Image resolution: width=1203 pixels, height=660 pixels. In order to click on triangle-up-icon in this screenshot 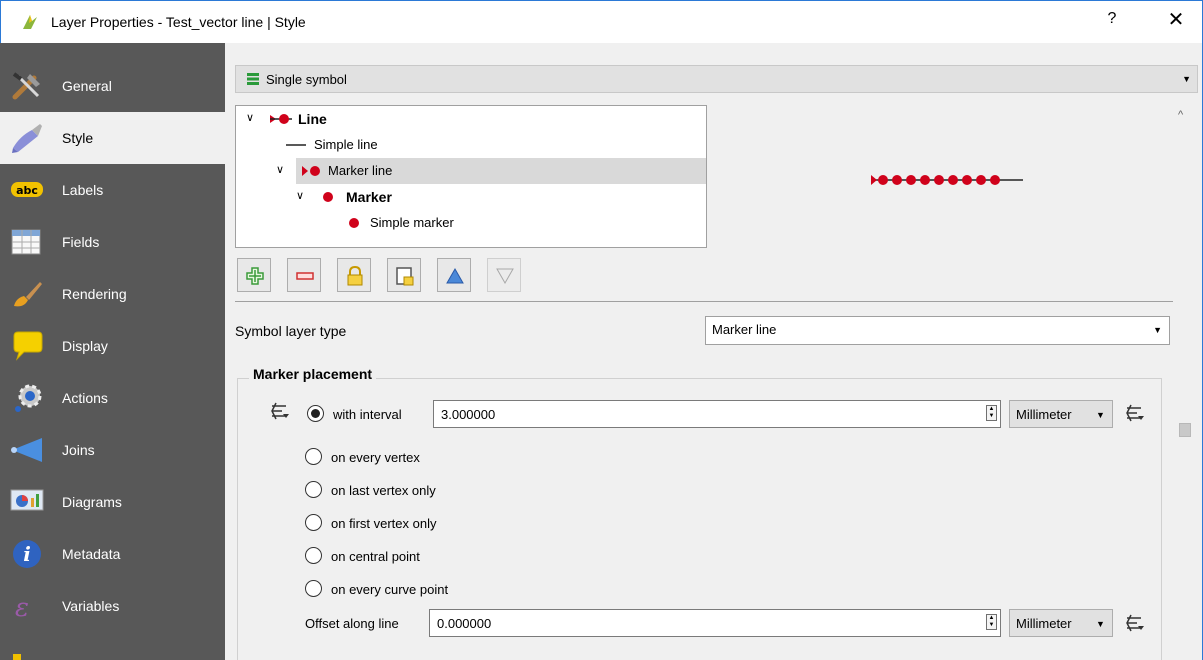, I will do `click(455, 275)`.